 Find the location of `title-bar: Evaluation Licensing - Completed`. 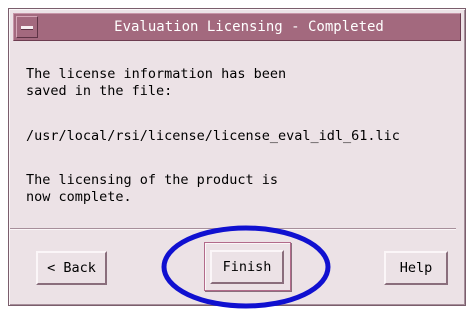

title-bar: Evaluation Licensing - Completed is located at coordinates (237, 27).